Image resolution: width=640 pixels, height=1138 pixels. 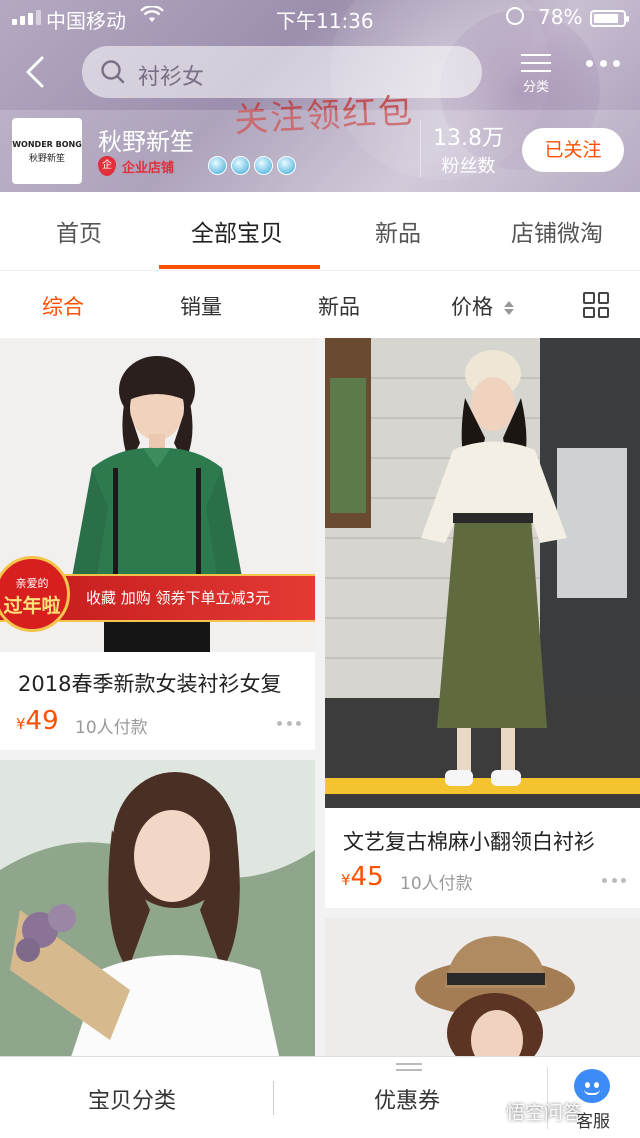 I want to click on product-price: ¥45, so click(x=362, y=877).